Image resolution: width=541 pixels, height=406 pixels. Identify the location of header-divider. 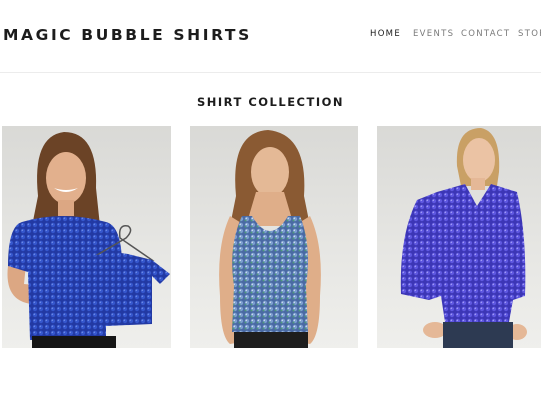
(270, 72).